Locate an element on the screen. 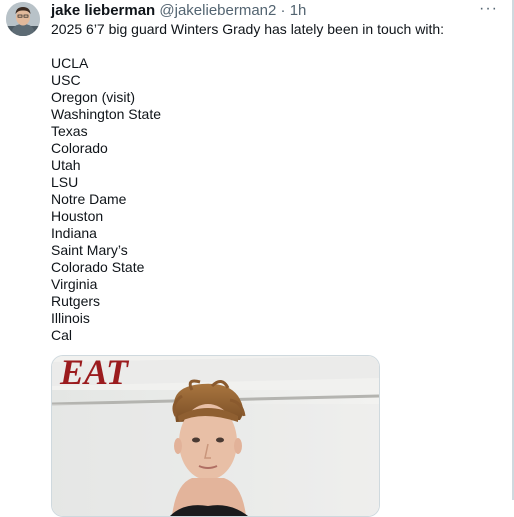  avatar-image is located at coordinates (23, 19).